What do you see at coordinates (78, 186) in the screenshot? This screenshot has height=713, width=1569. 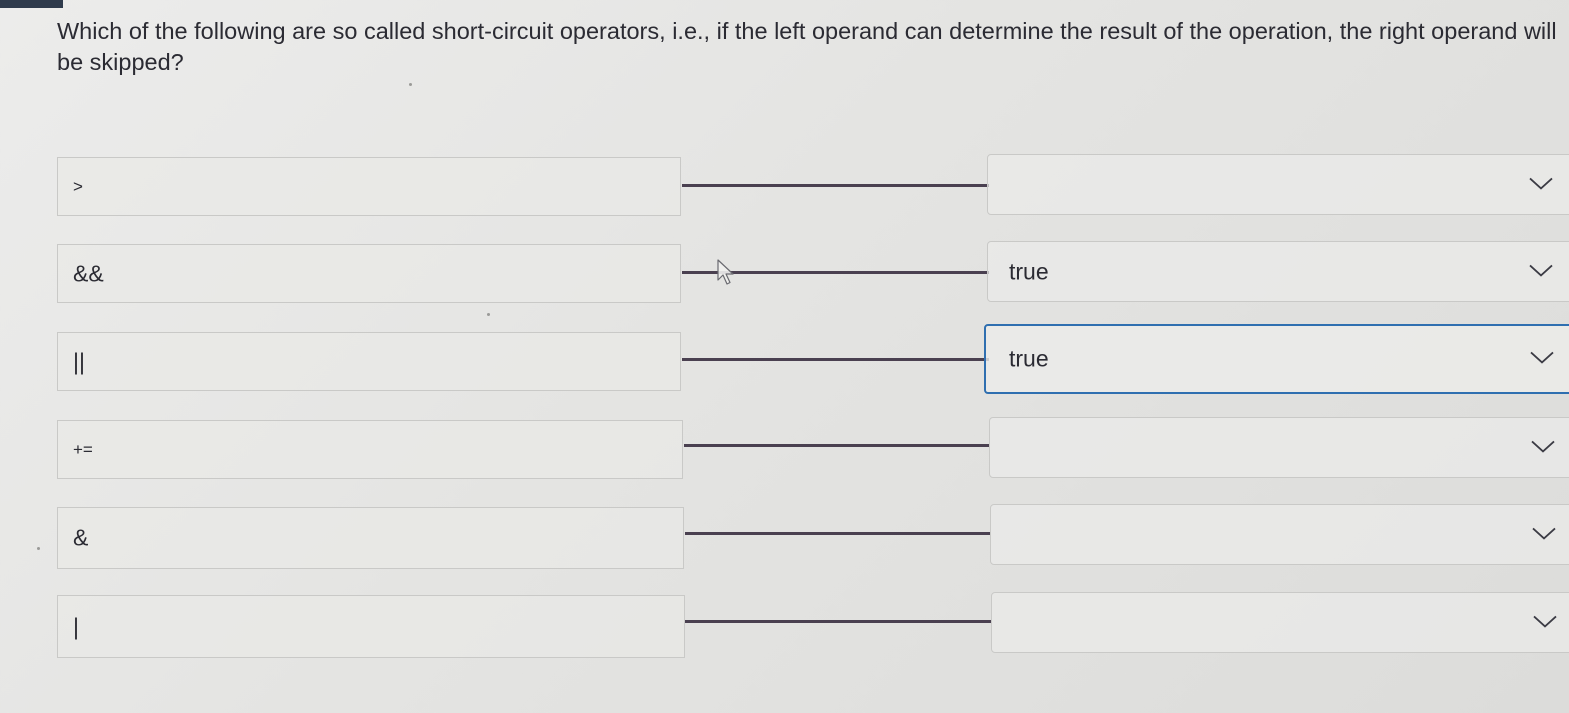 I see `operator-label: >` at bounding box center [78, 186].